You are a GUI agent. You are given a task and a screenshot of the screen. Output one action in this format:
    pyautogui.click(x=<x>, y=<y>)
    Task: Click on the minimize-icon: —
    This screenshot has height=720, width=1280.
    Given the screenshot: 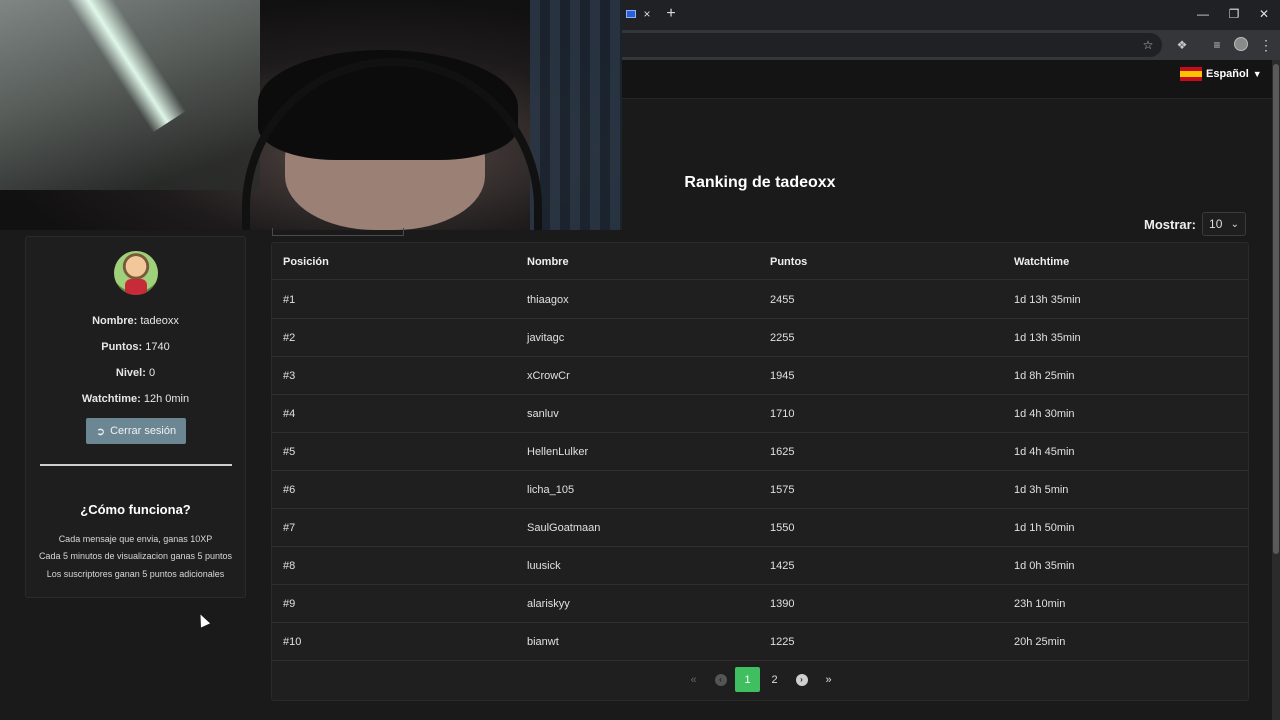 What is the action you would take?
    pyautogui.click(x=1203, y=14)
    